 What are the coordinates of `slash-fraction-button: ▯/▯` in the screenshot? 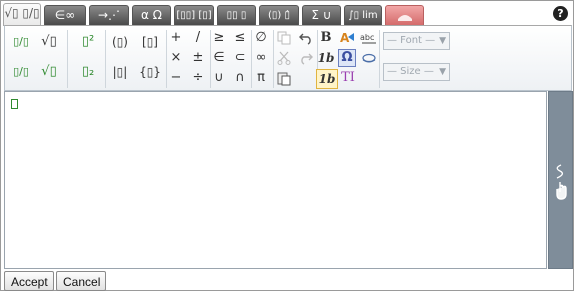 It's located at (21, 72).